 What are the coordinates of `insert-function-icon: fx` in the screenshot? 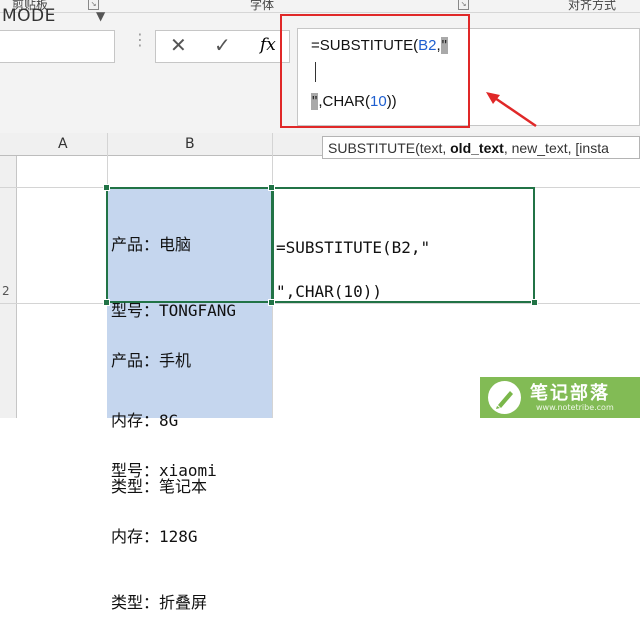 It's located at (268, 45).